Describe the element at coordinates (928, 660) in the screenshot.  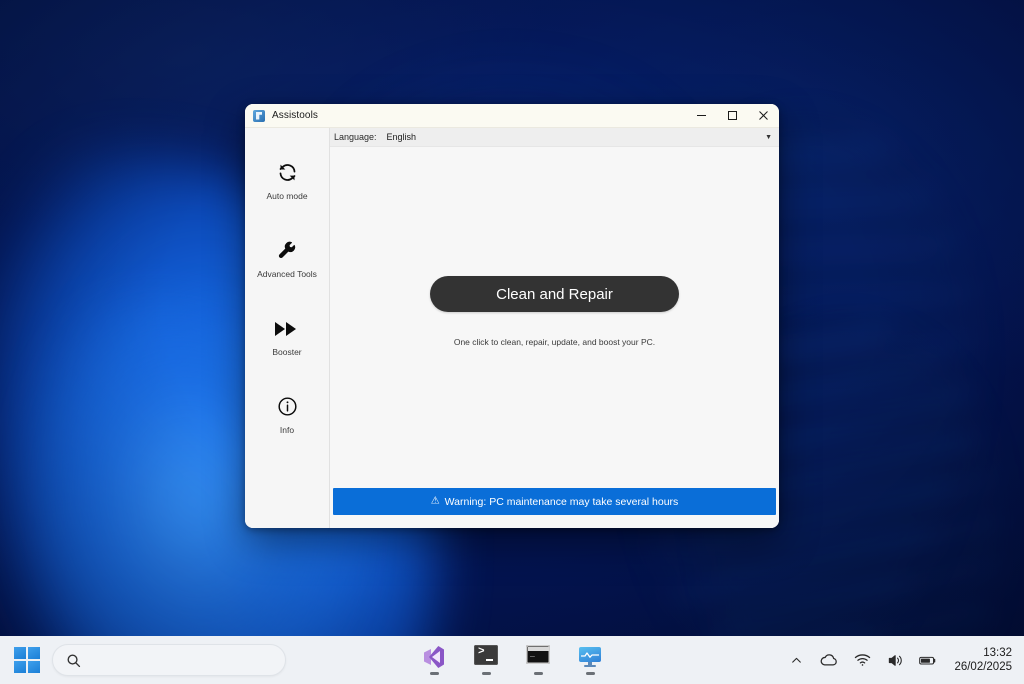
I see `battery-icon` at that location.